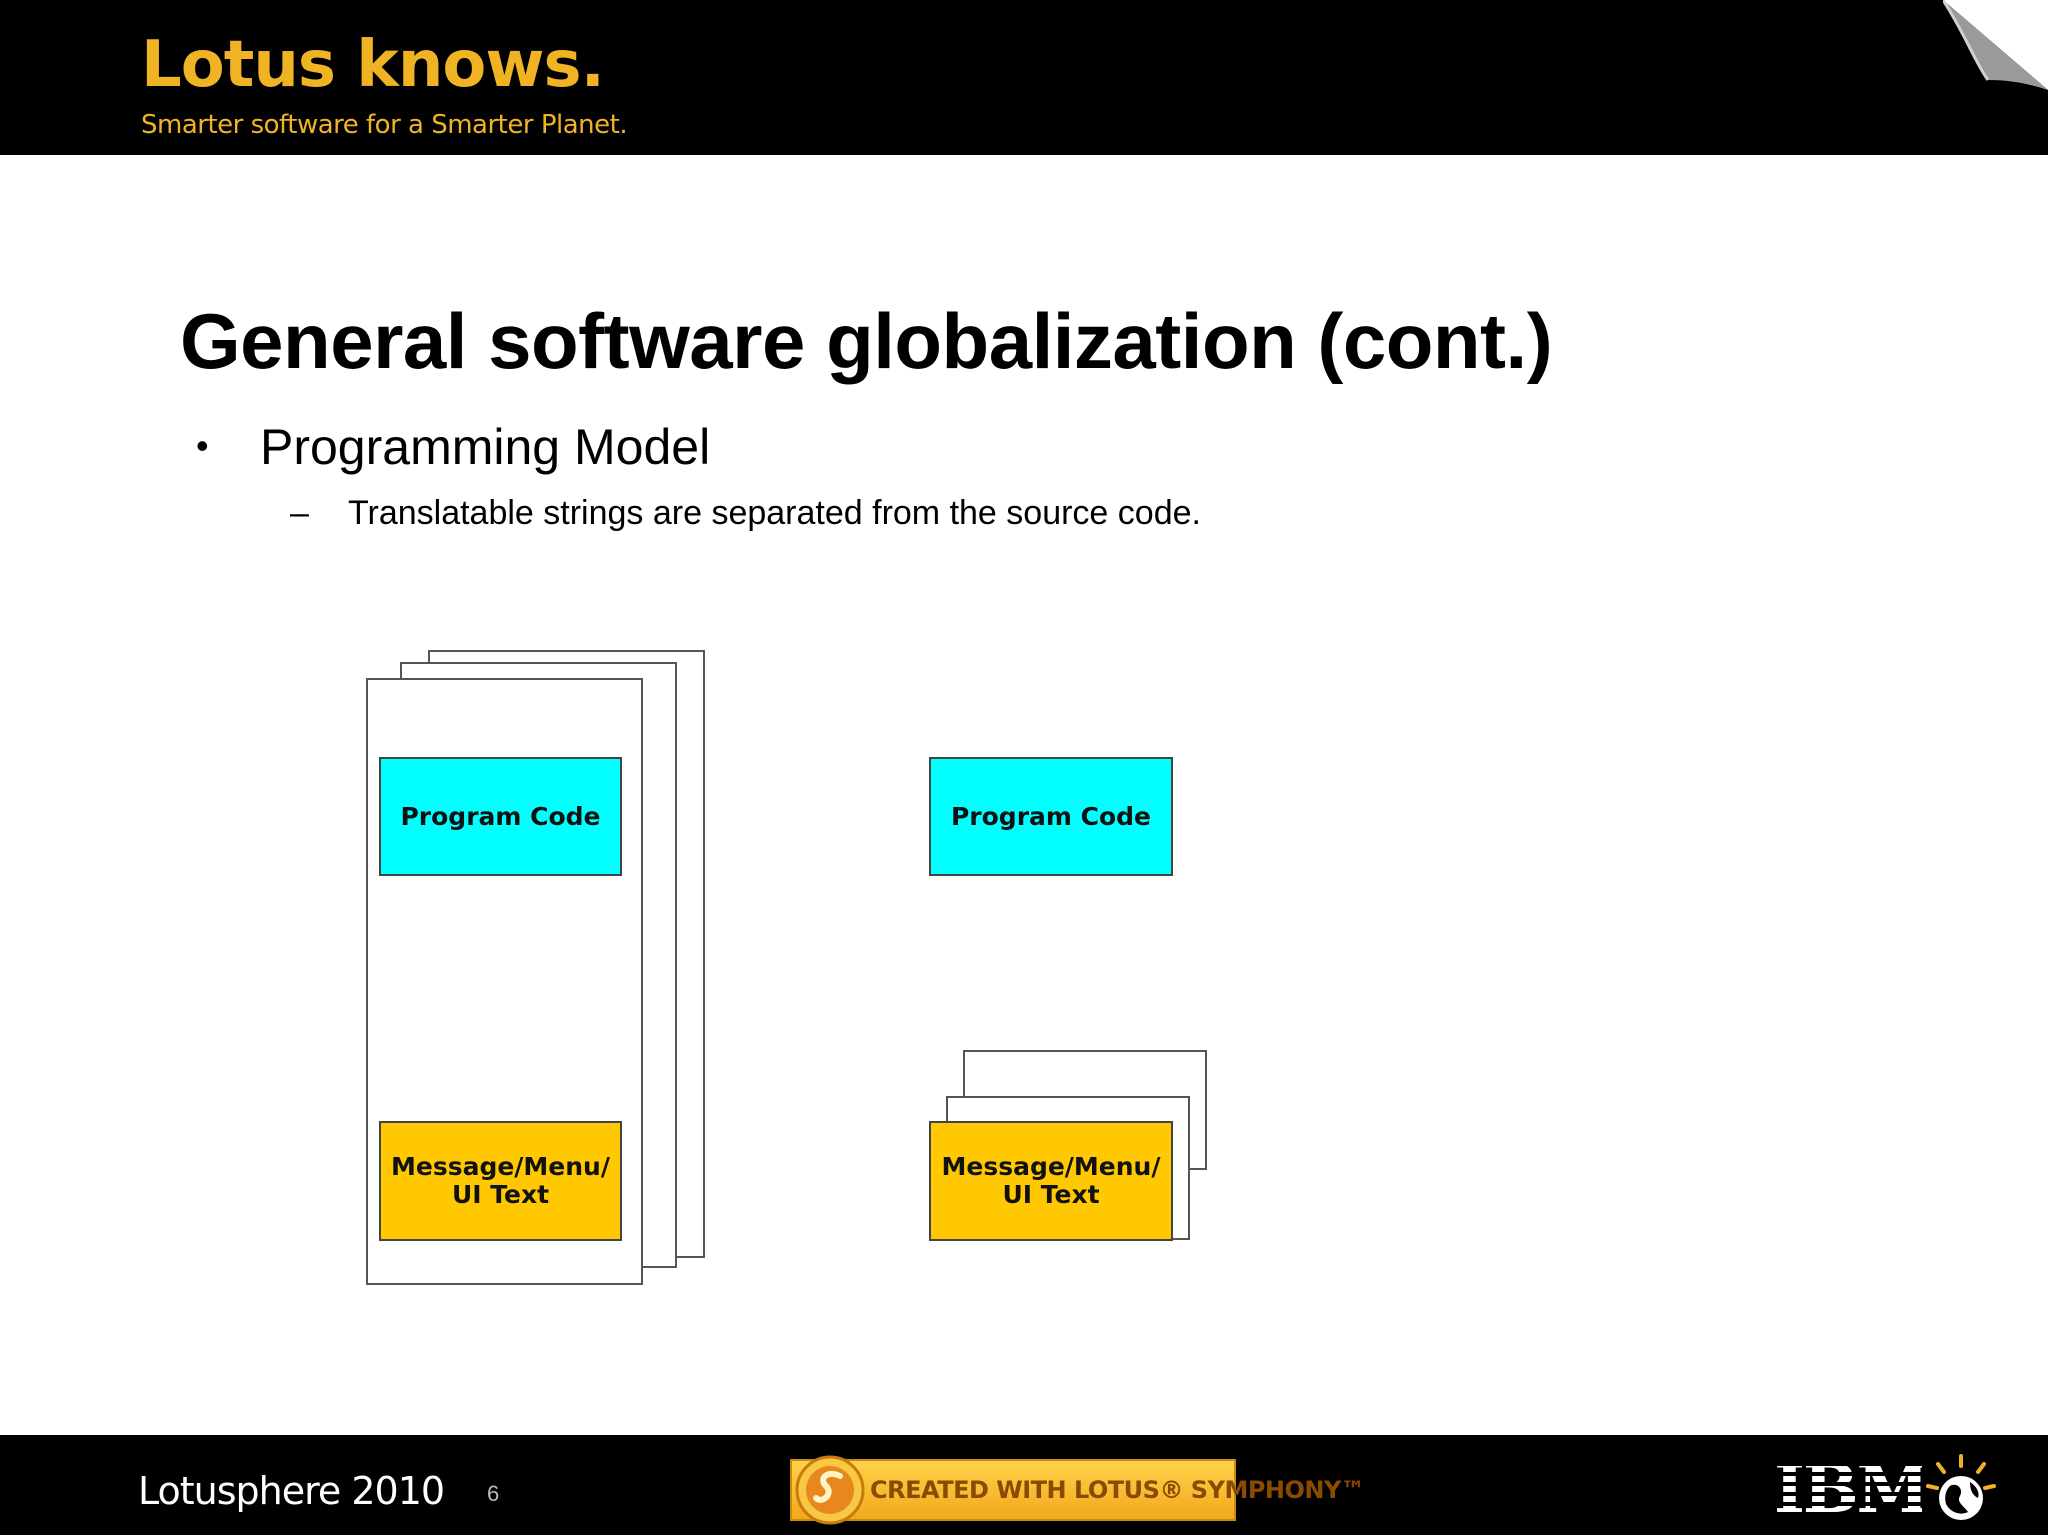 The width and height of the screenshot is (2048, 1535). Describe the element at coordinates (830, 1490) in the screenshot. I see `symphony-logo-icon` at that location.